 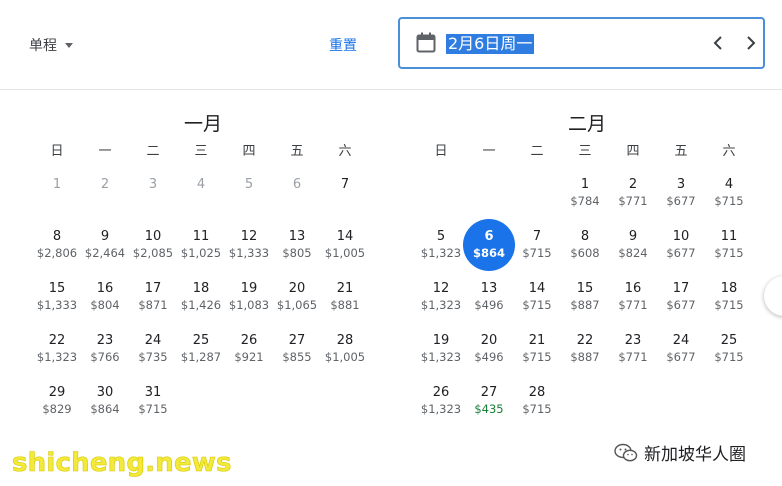 I want to click on trip-type-dropdown: 单程, so click(x=51, y=45).